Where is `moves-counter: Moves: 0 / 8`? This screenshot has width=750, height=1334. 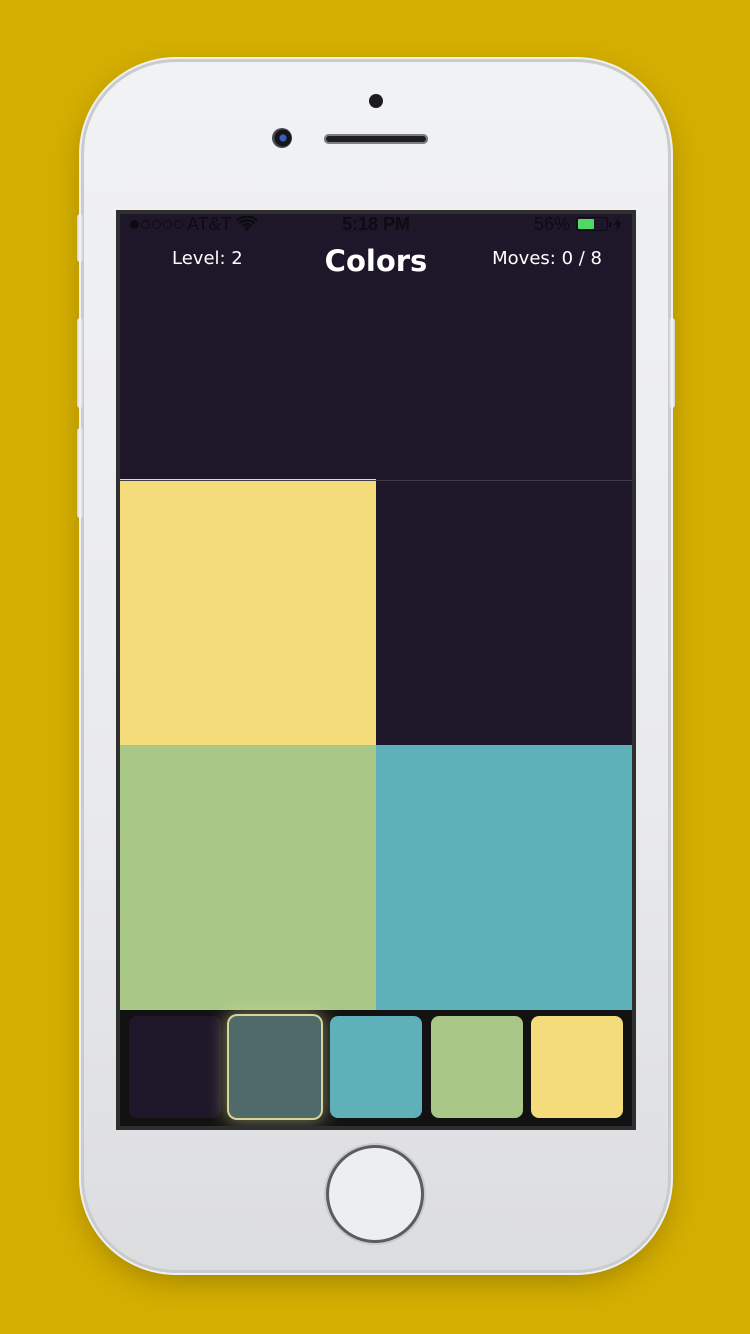 moves-counter: Moves: 0 / 8 is located at coordinates (547, 258).